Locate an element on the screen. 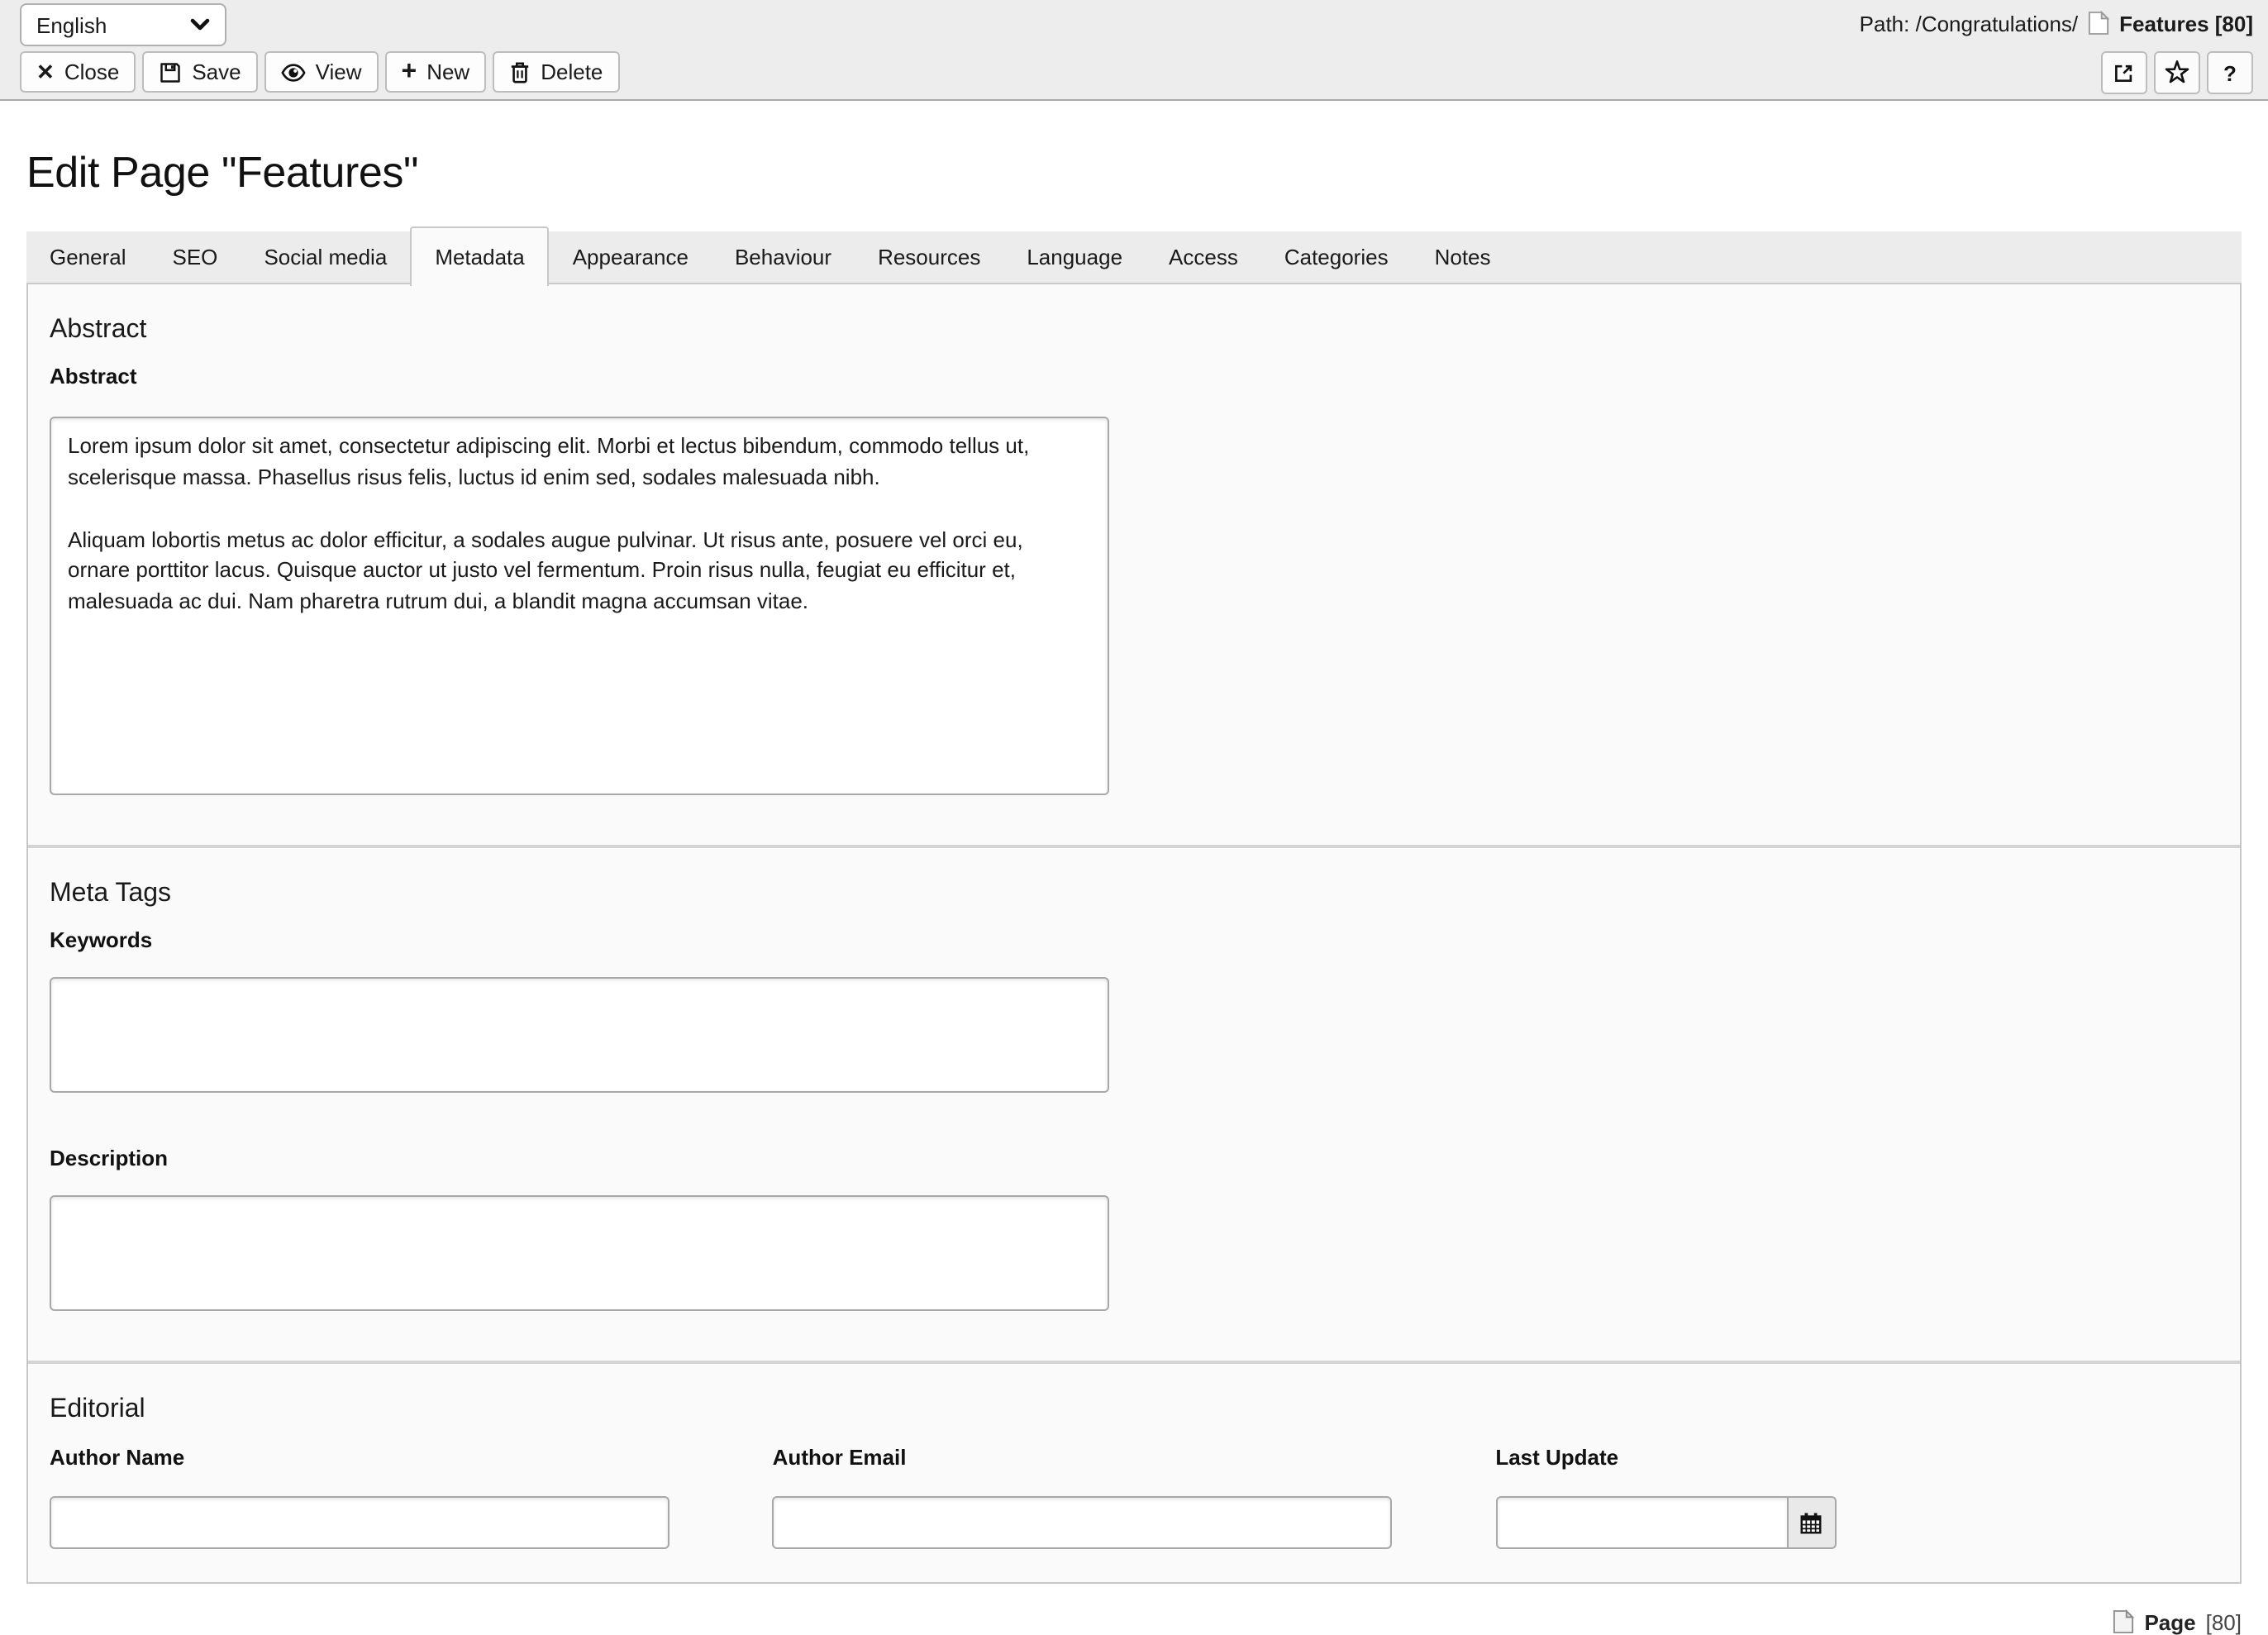  open-in-new-window-button is located at coordinates (2124, 72).